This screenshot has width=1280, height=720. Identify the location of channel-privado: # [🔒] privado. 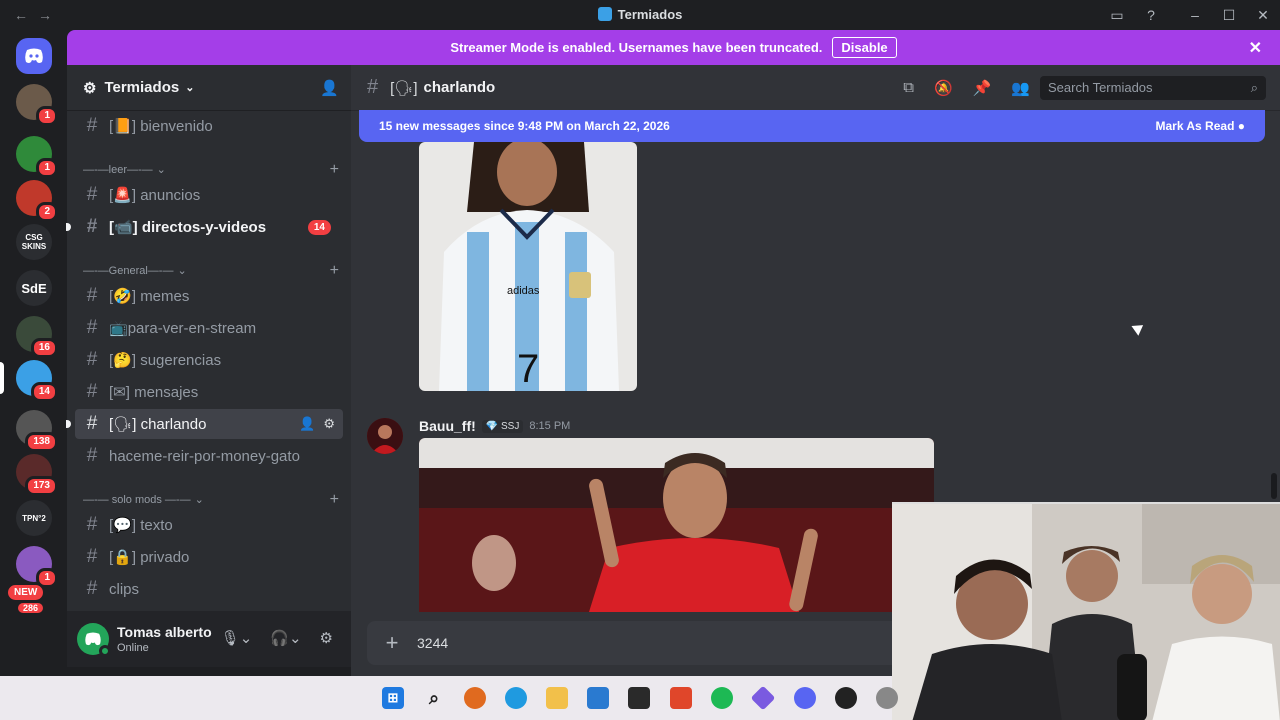
(209, 557).